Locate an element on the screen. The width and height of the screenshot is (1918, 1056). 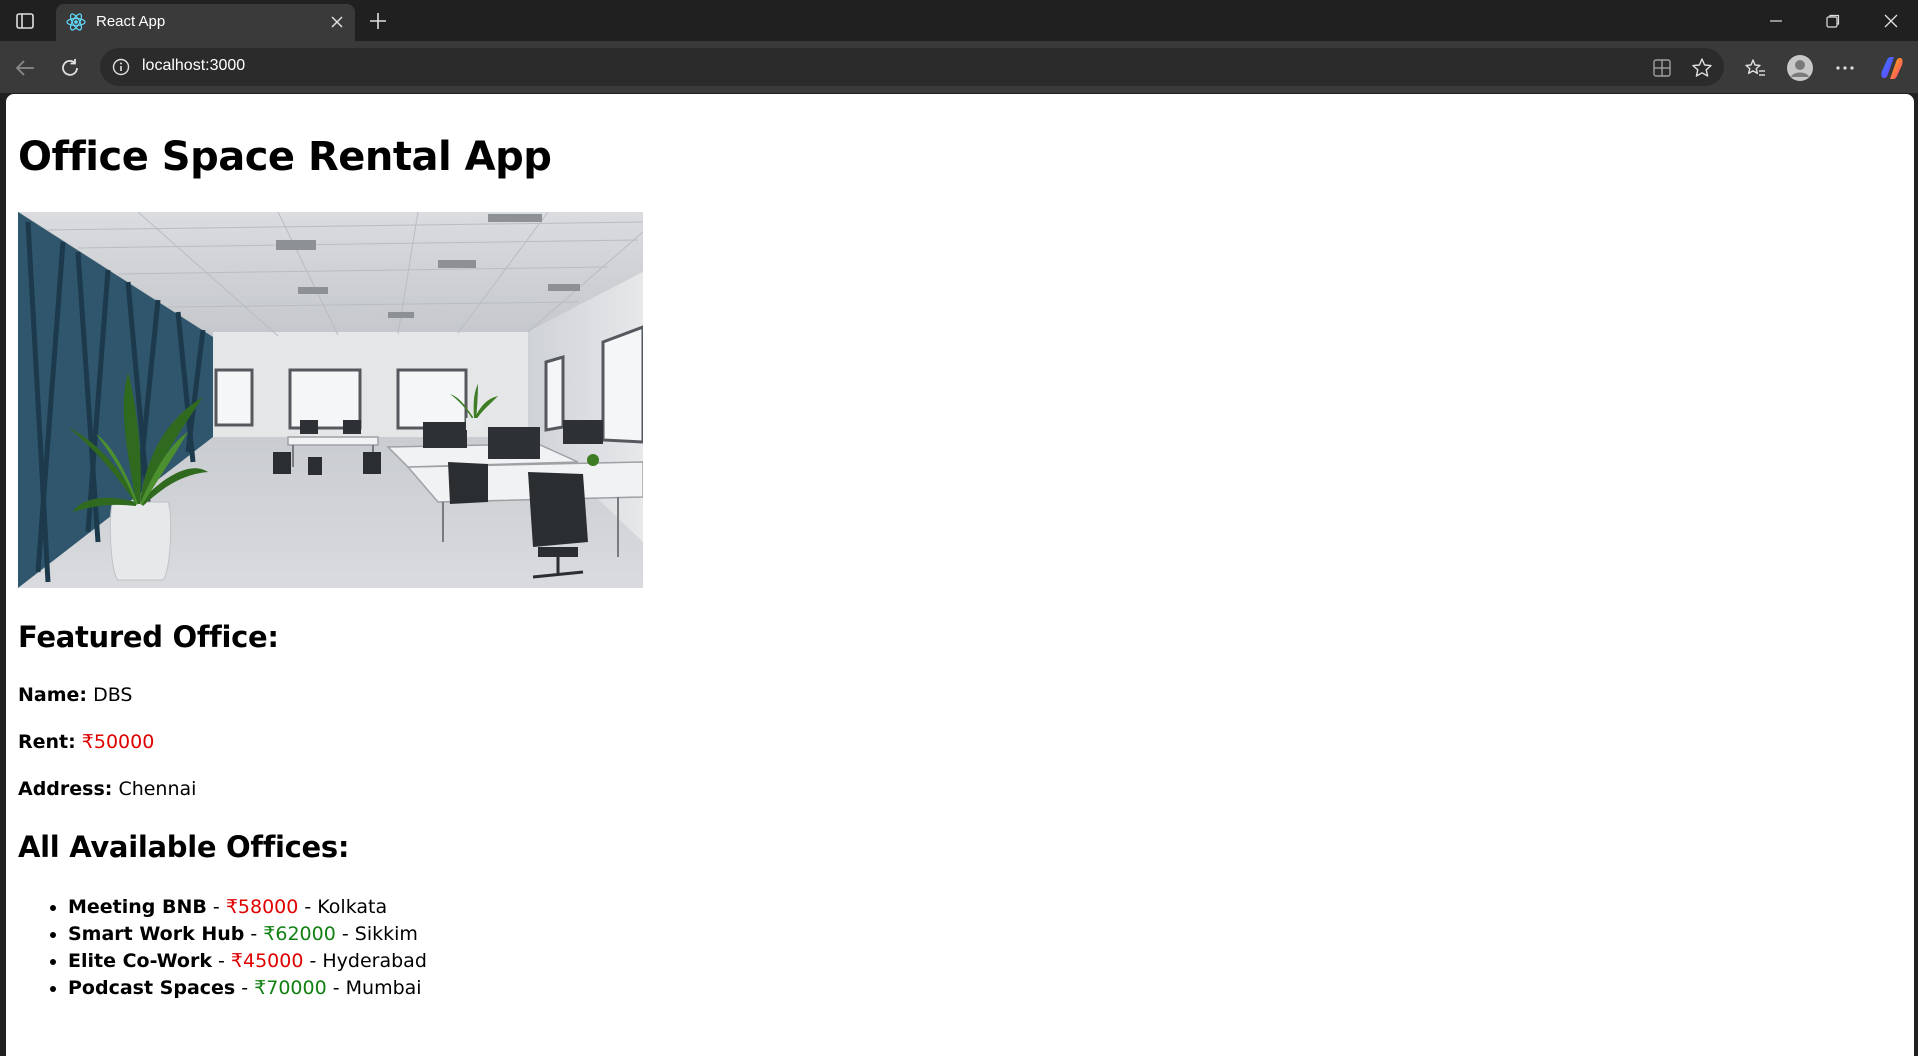
featured-name: DBS is located at coordinates (113, 695).